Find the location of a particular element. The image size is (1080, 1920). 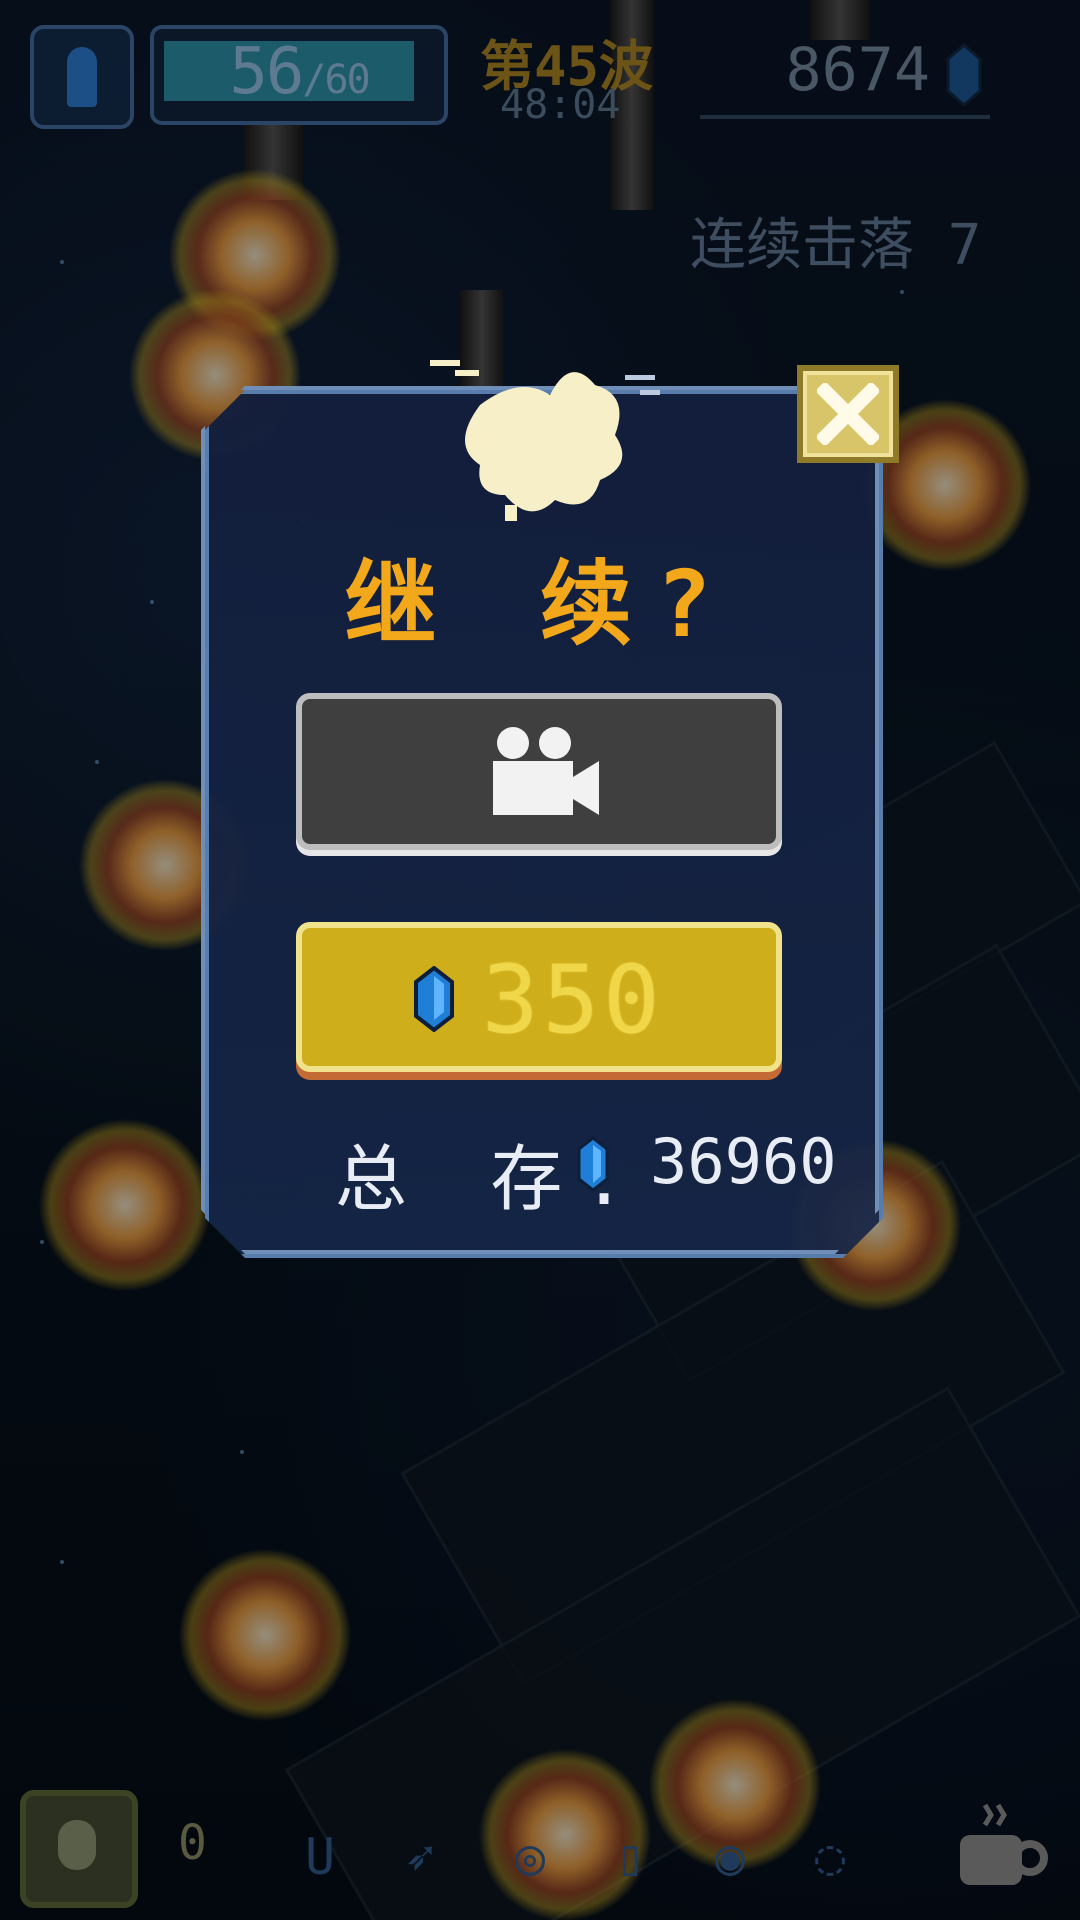

total-gems: 36960 is located at coordinates (743, 1161).